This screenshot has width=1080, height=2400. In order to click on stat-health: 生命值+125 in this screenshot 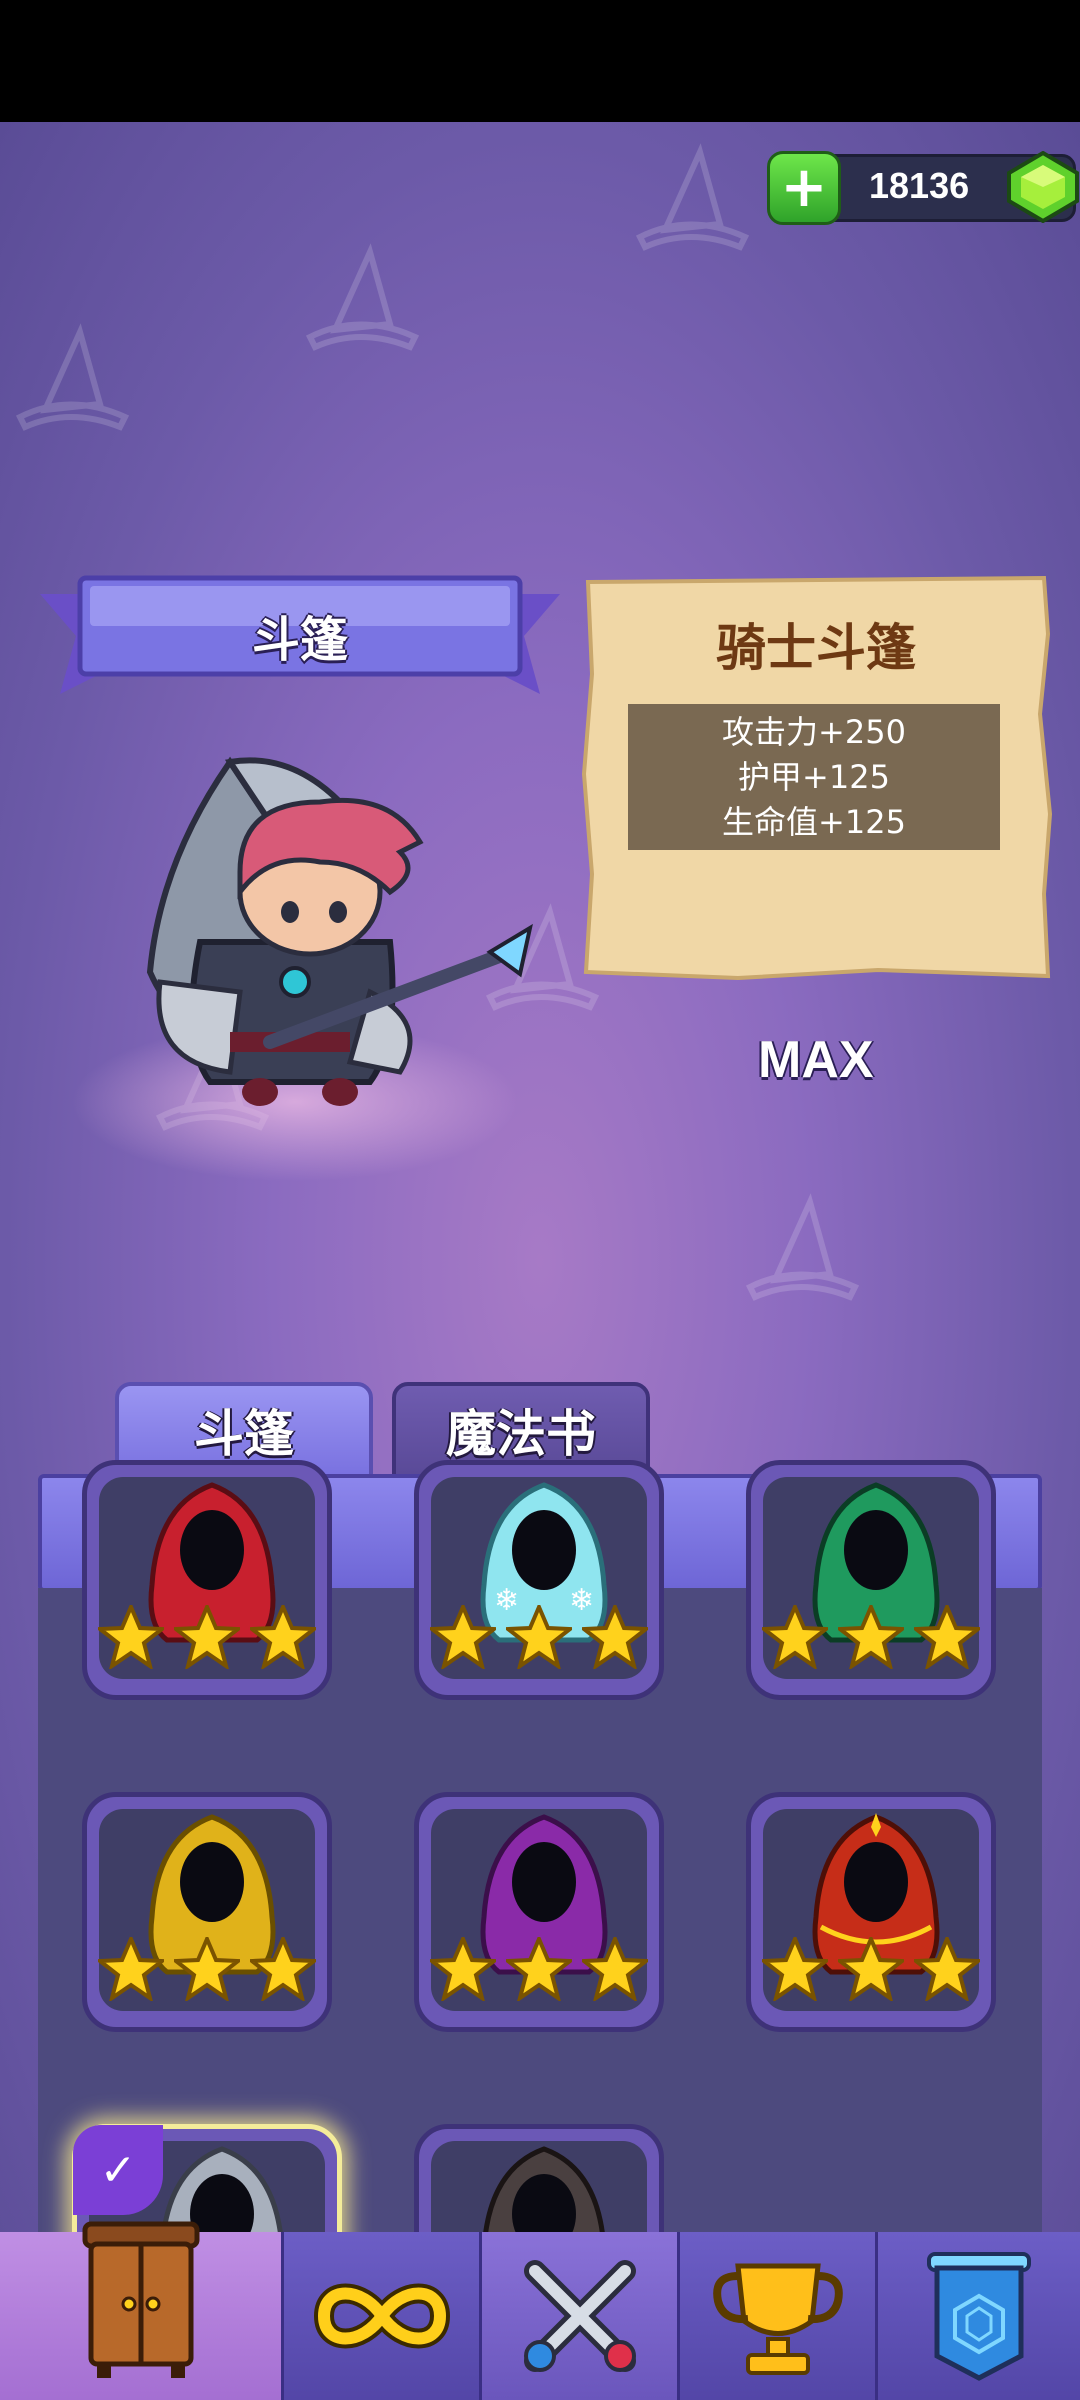, I will do `click(814, 822)`.